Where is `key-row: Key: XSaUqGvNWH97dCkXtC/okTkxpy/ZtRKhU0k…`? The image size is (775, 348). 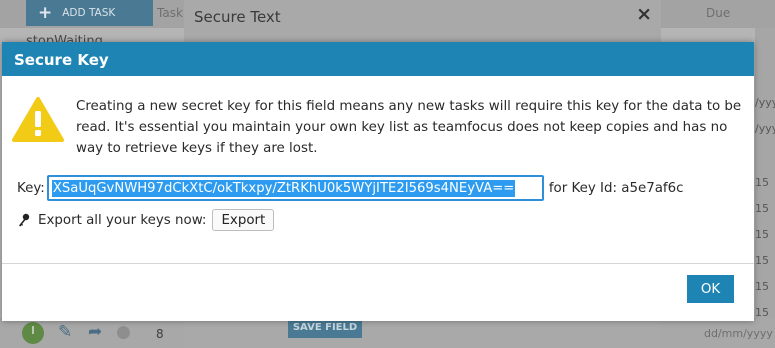 key-row: Key: XSaUqGvNWH97dCkXtC/okTkxpy/ZtRKhU0k… is located at coordinates (350, 188).